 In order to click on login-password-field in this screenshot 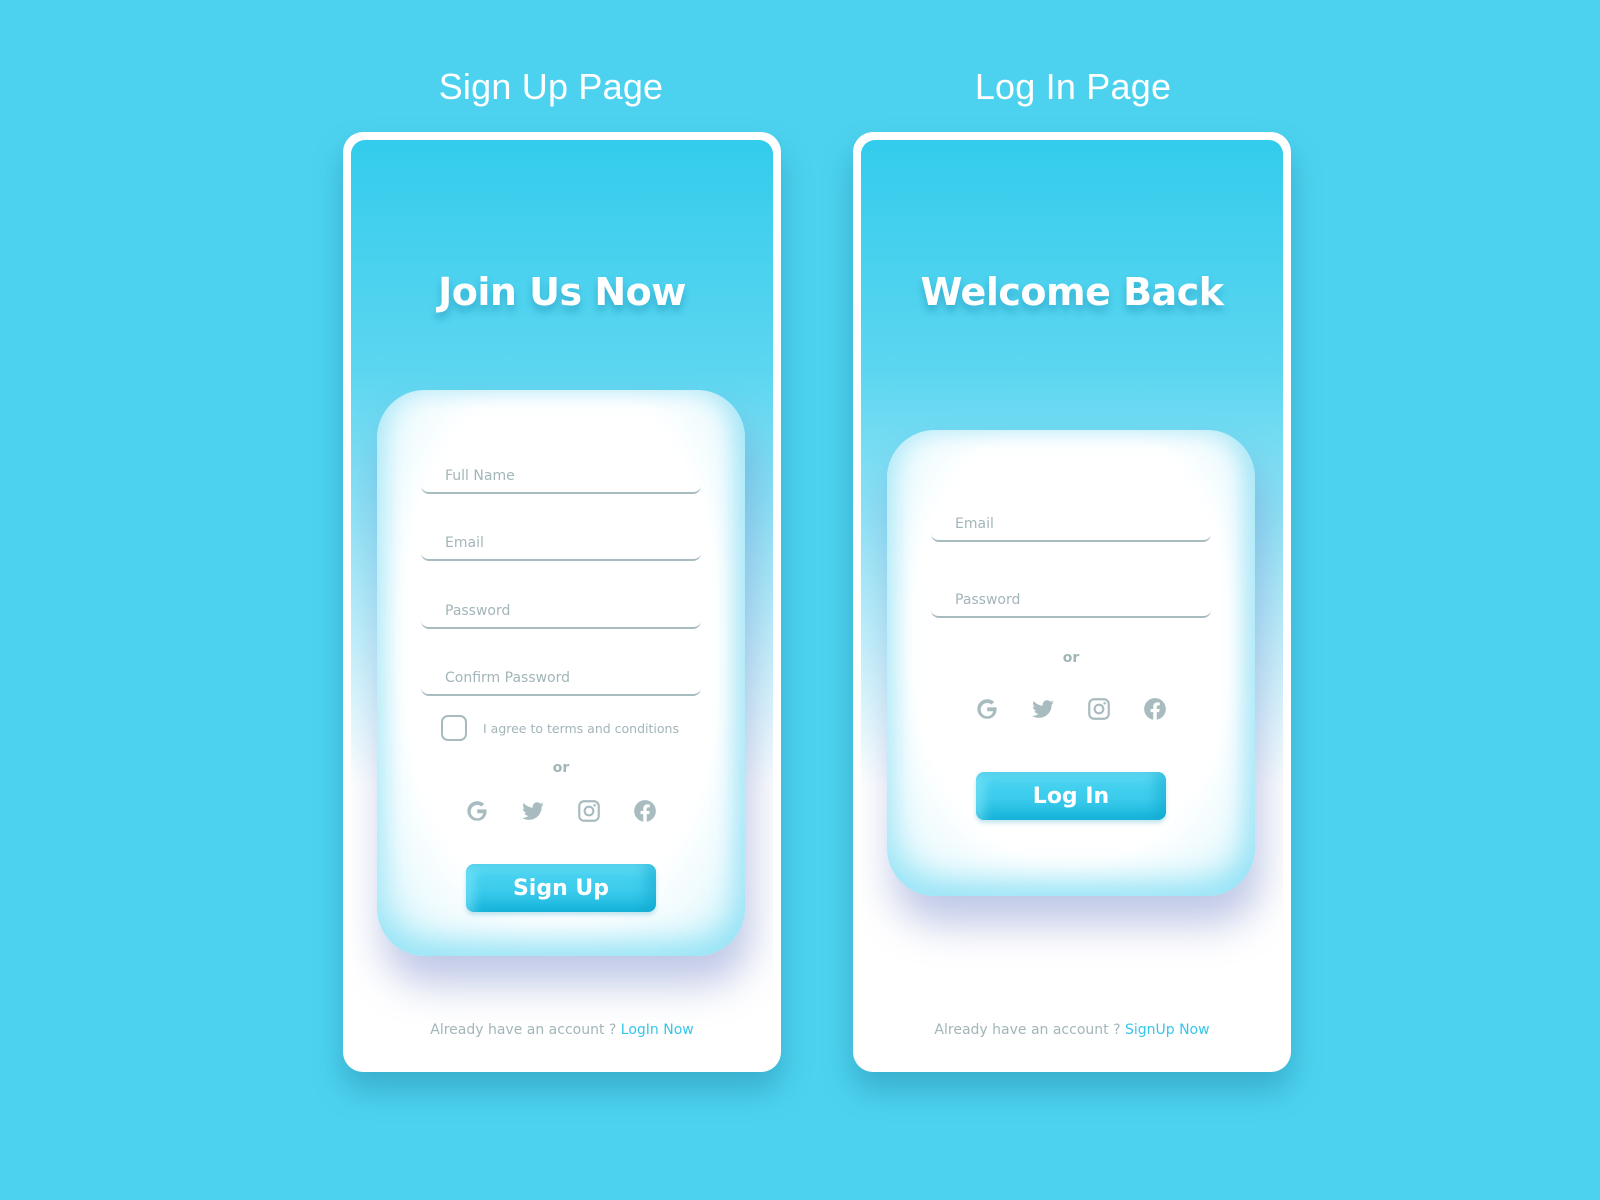, I will do `click(1071, 596)`.